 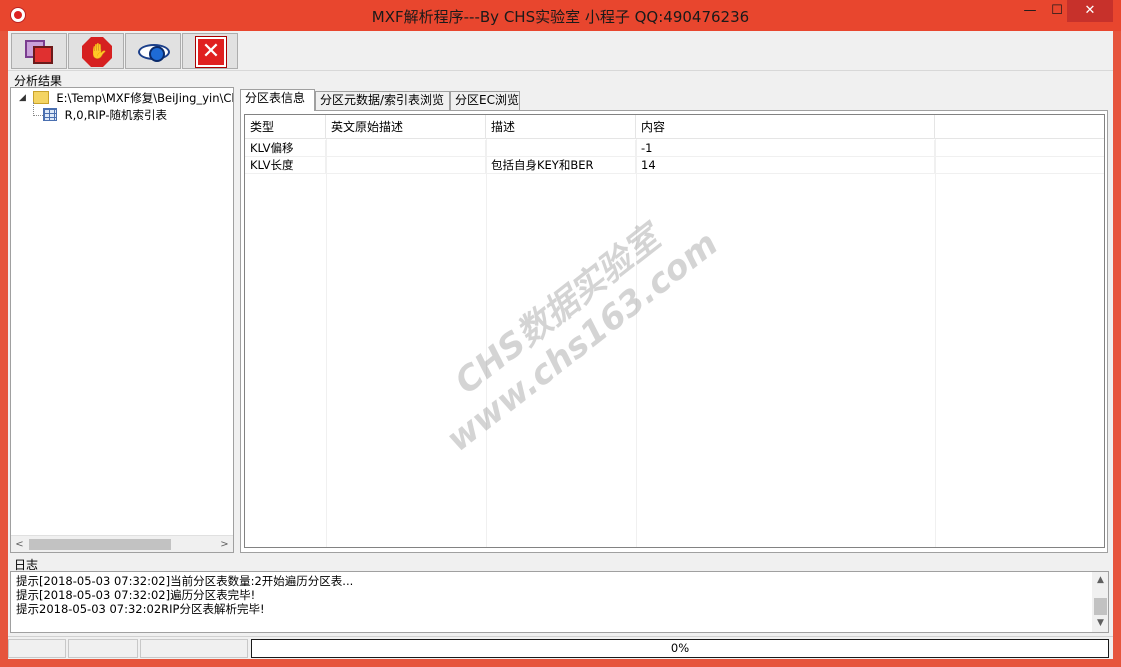 I want to click on tree-item-rip: R,0,RIP-随机索引表, so click(x=105, y=115).